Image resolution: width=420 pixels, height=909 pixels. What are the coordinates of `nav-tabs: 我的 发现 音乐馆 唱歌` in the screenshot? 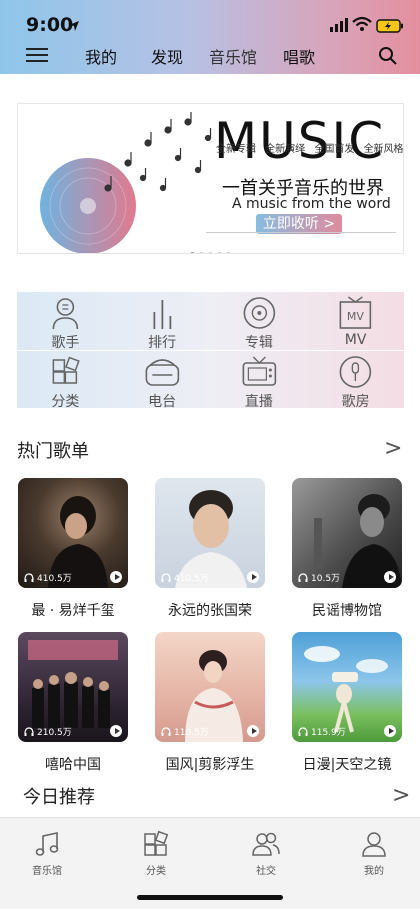 It's located at (200, 56).